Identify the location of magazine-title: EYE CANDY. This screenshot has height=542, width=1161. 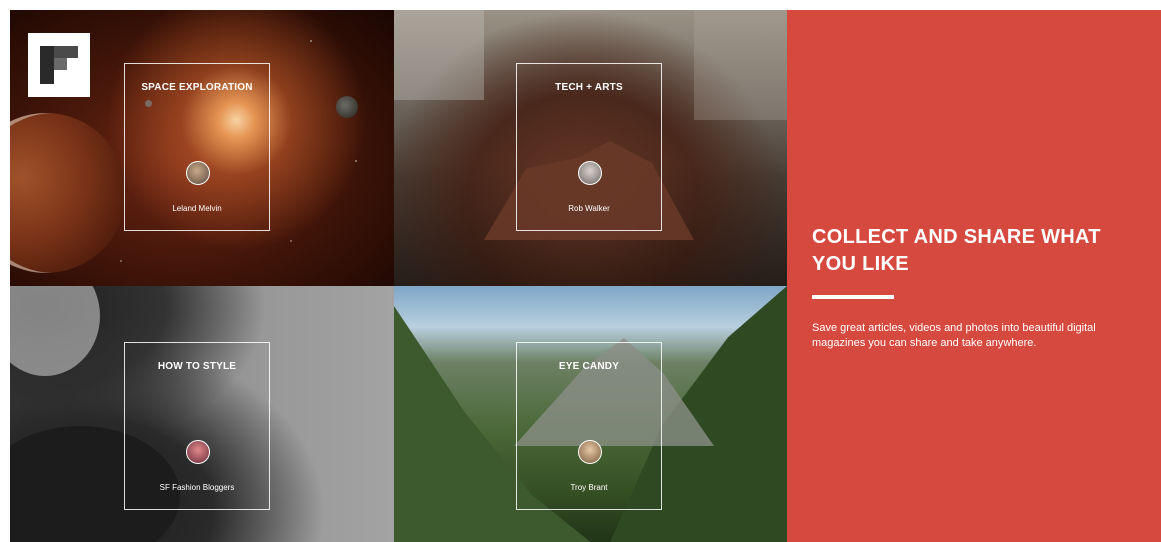
(589, 366).